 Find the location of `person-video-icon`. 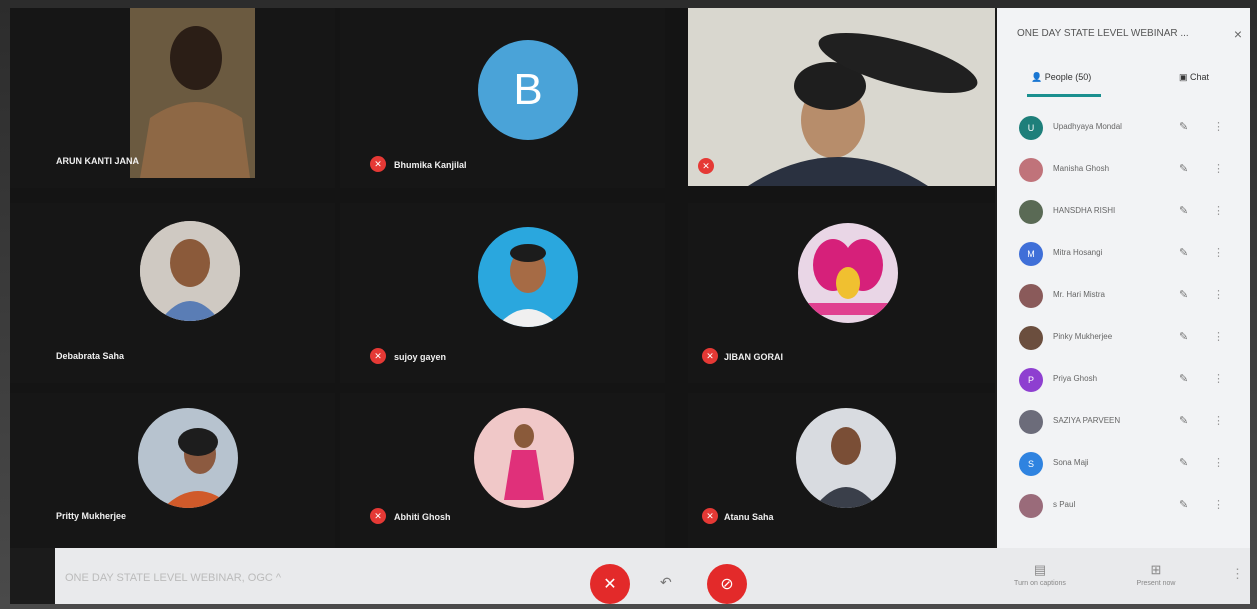

person-video-icon is located at coordinates (841, 97).